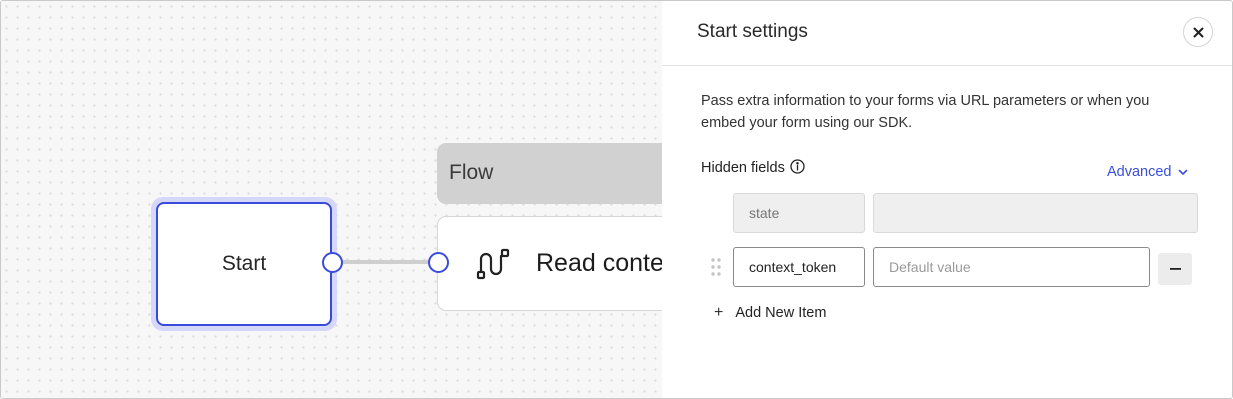 The image size is (1233, 399). What do you see at coordinates (793, 267) in the screenshot?
I see `hidden-field-name-text: context_token` at bounding box center [793, 267].